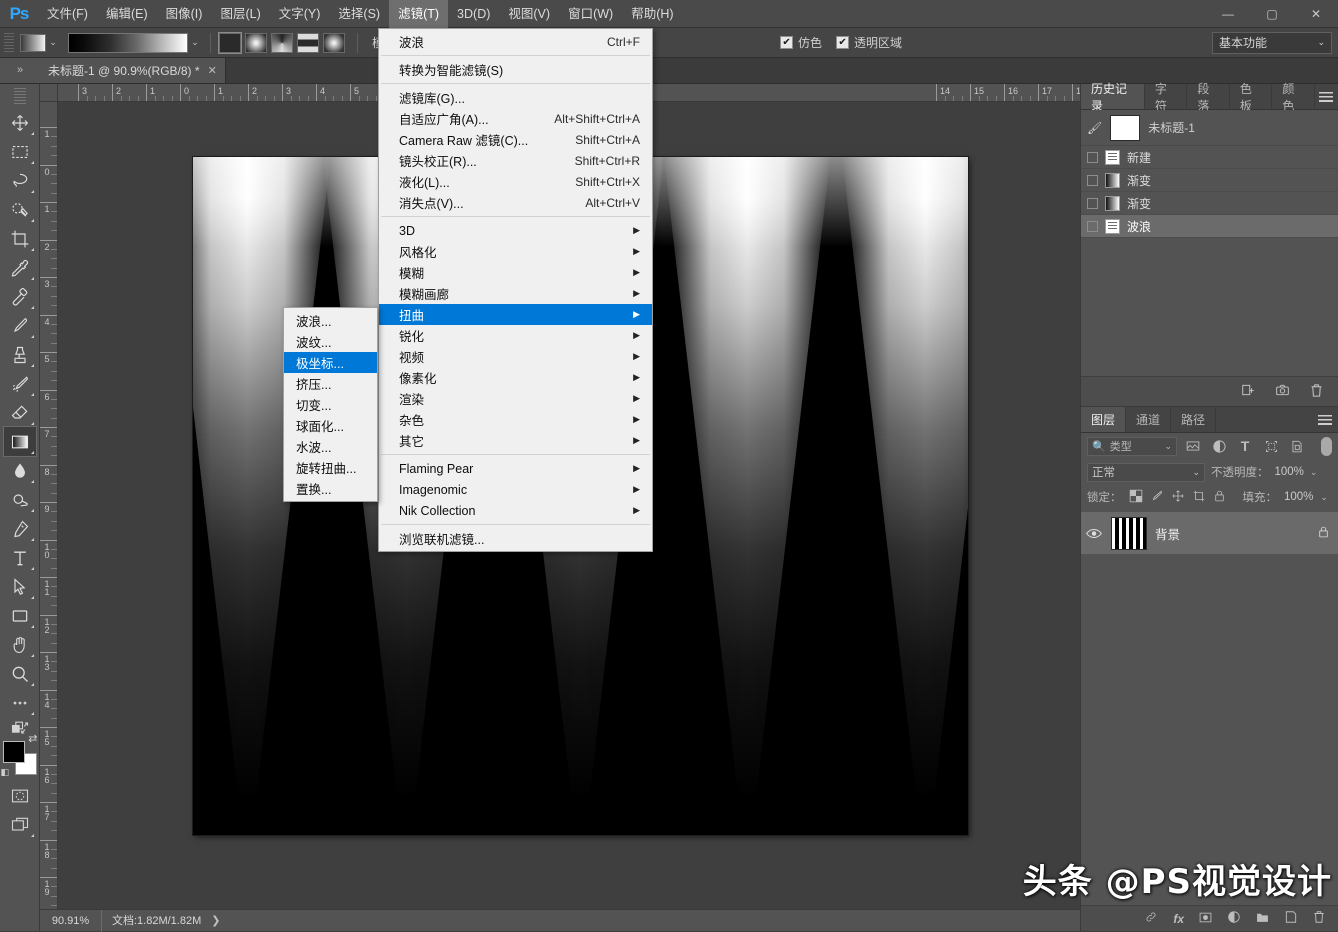  What do you see at coordinates (652, 14) in the screenshot?
I see `menu-item-10: 帮助(H)` at bounding box center [652, 14].